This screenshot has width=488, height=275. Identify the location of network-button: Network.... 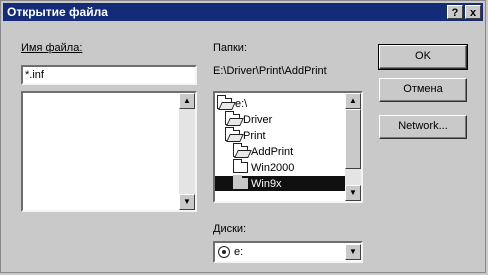
(423, 127).